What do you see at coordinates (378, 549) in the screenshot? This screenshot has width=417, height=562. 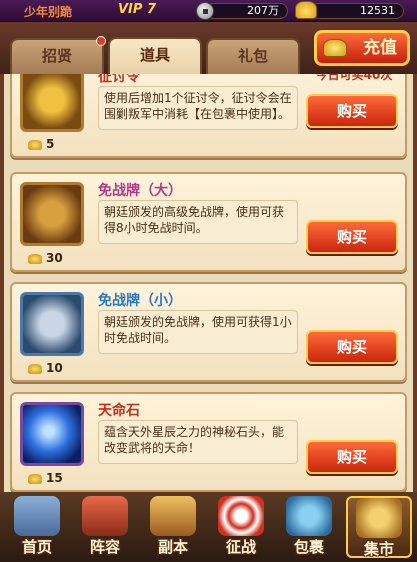 I see `nav-label: 集市` at bounding box center [378, 549].